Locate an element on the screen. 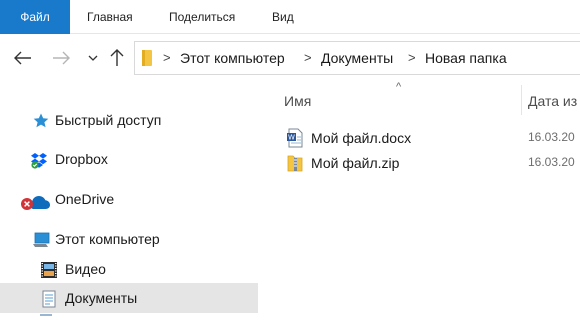 Image resolution: width=580 pixels, height=320 pixels. tab-view: Вид is located at coordinates (283, 17).